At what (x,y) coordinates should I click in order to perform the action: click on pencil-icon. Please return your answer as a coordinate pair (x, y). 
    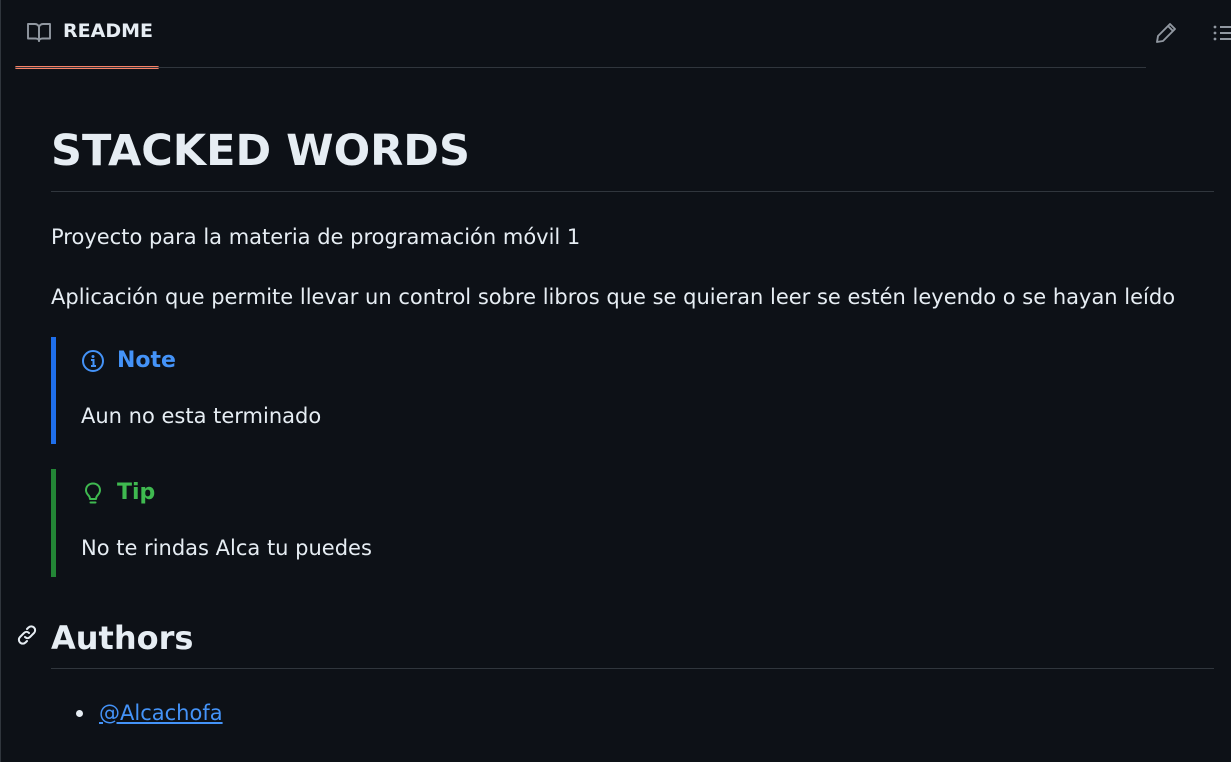
    Looking at the image, I should click on (1166, 33).